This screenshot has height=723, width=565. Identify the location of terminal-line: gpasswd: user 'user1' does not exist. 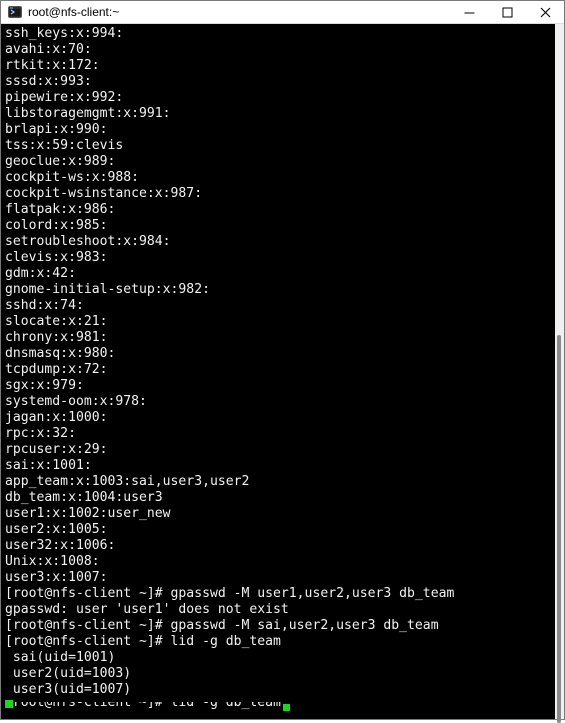
(147, 609).